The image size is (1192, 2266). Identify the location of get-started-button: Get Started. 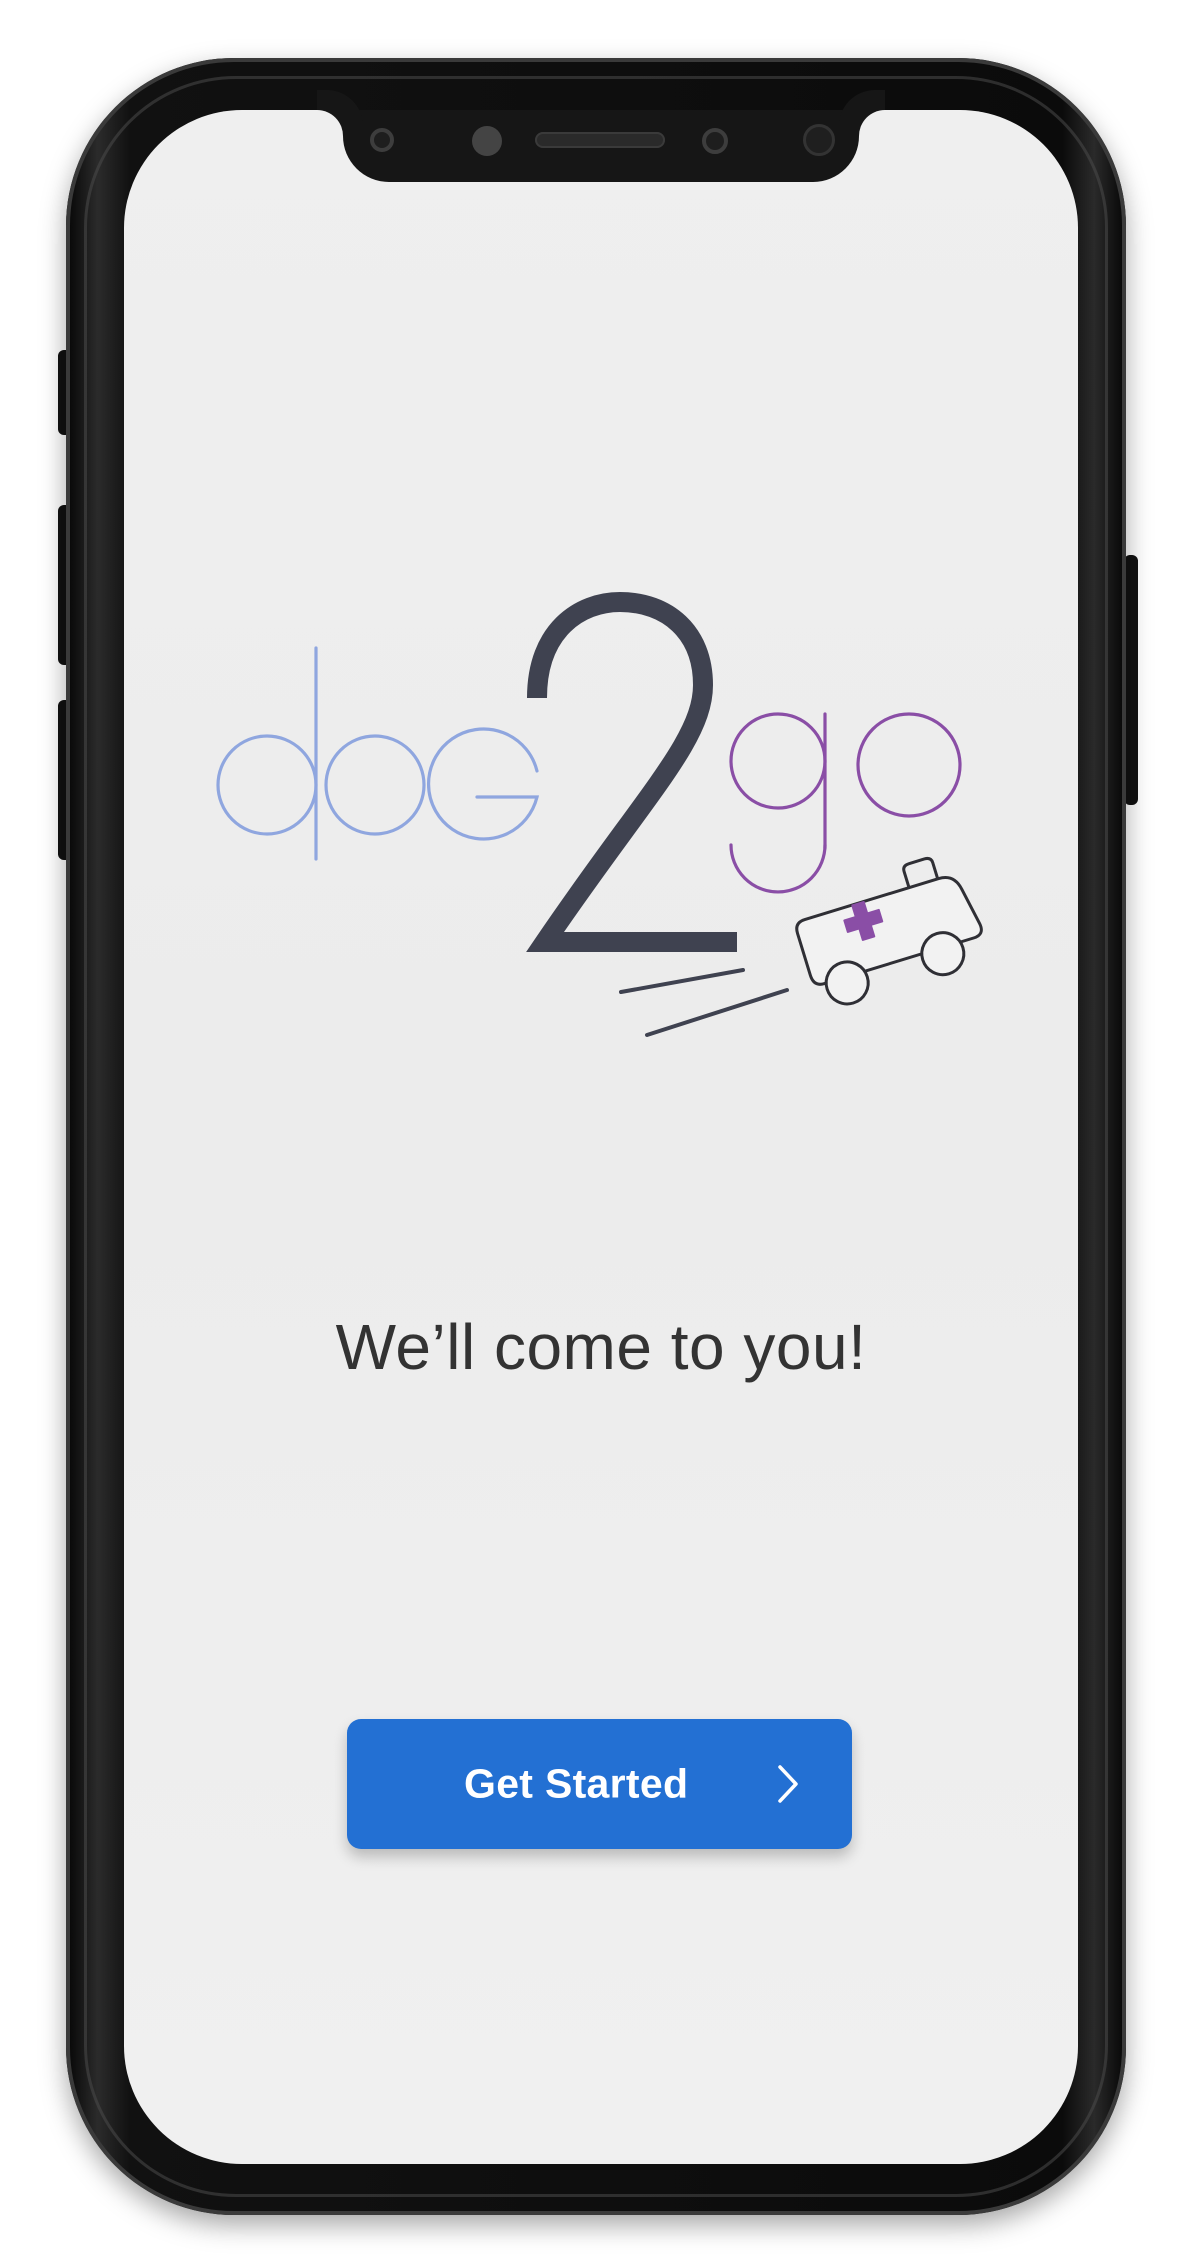
(599, 1784).